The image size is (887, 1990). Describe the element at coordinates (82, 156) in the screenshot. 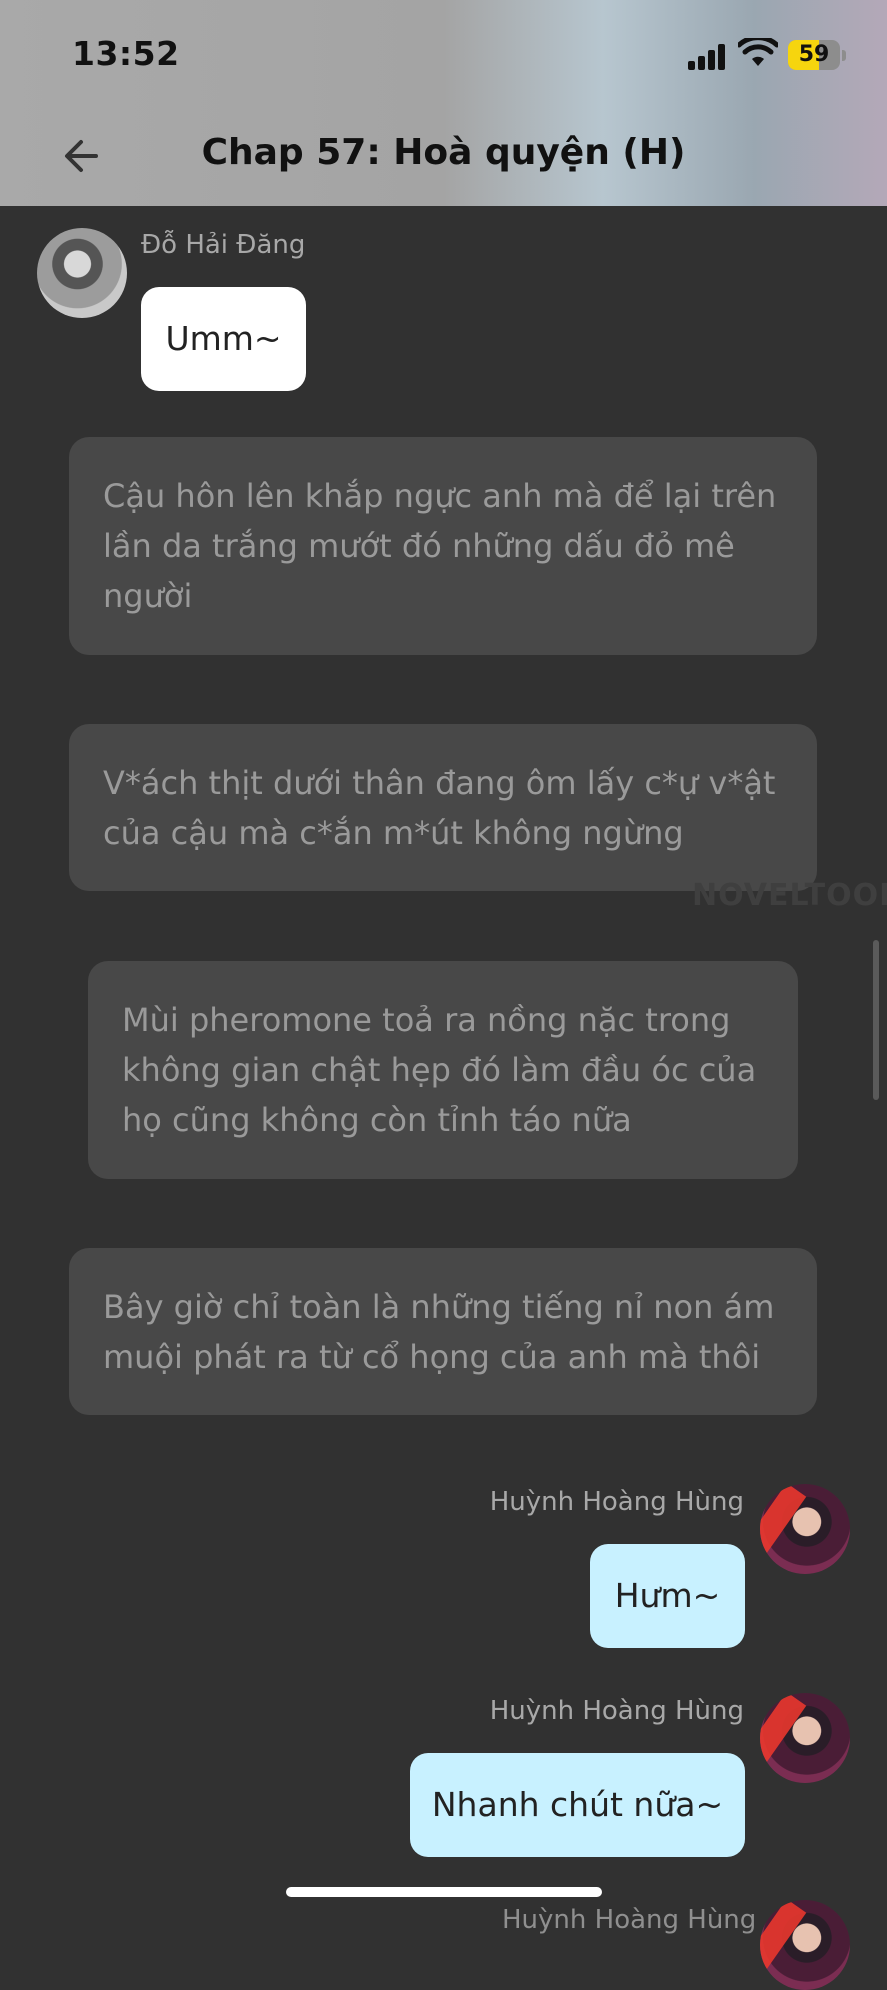

I see `back-button` at that location.